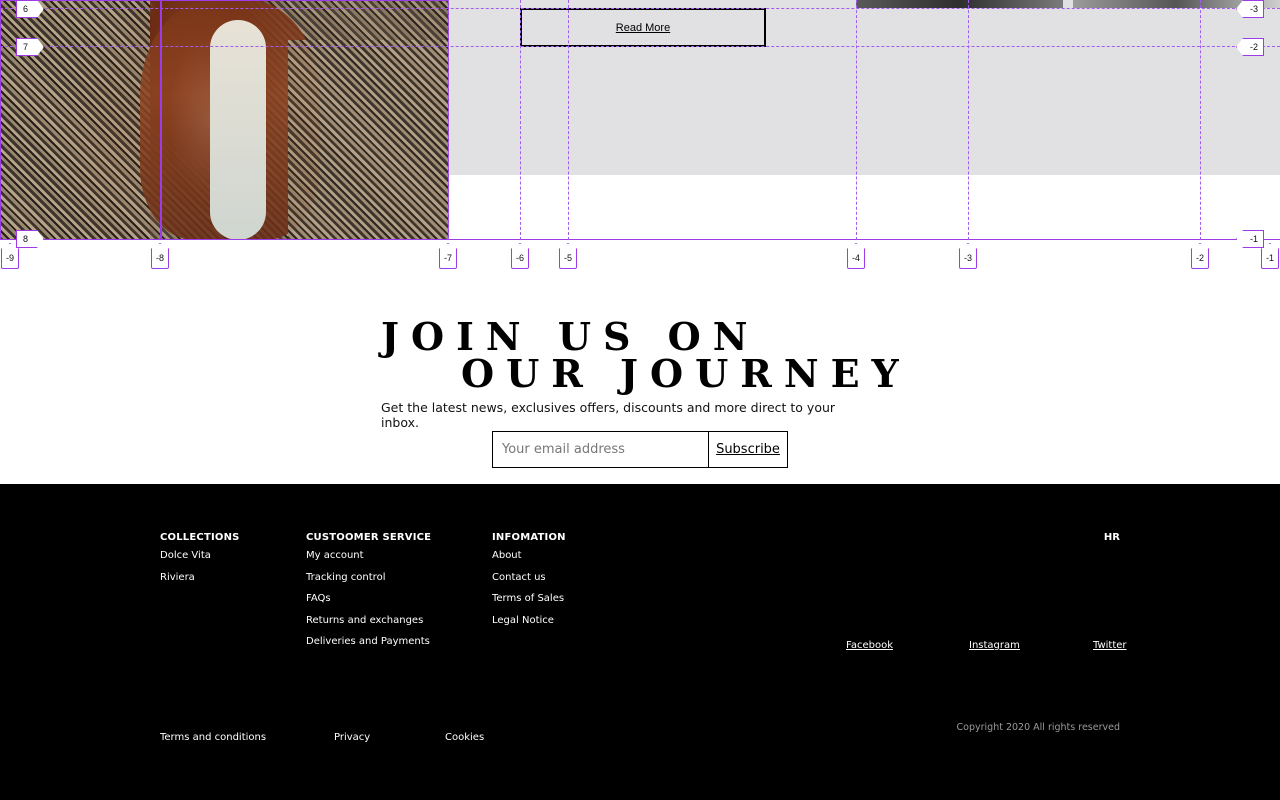 This screenshot has height=800, width=1280. I want to click on footer-link-deliveries: Deliveries and Payments, so click(368, 642).